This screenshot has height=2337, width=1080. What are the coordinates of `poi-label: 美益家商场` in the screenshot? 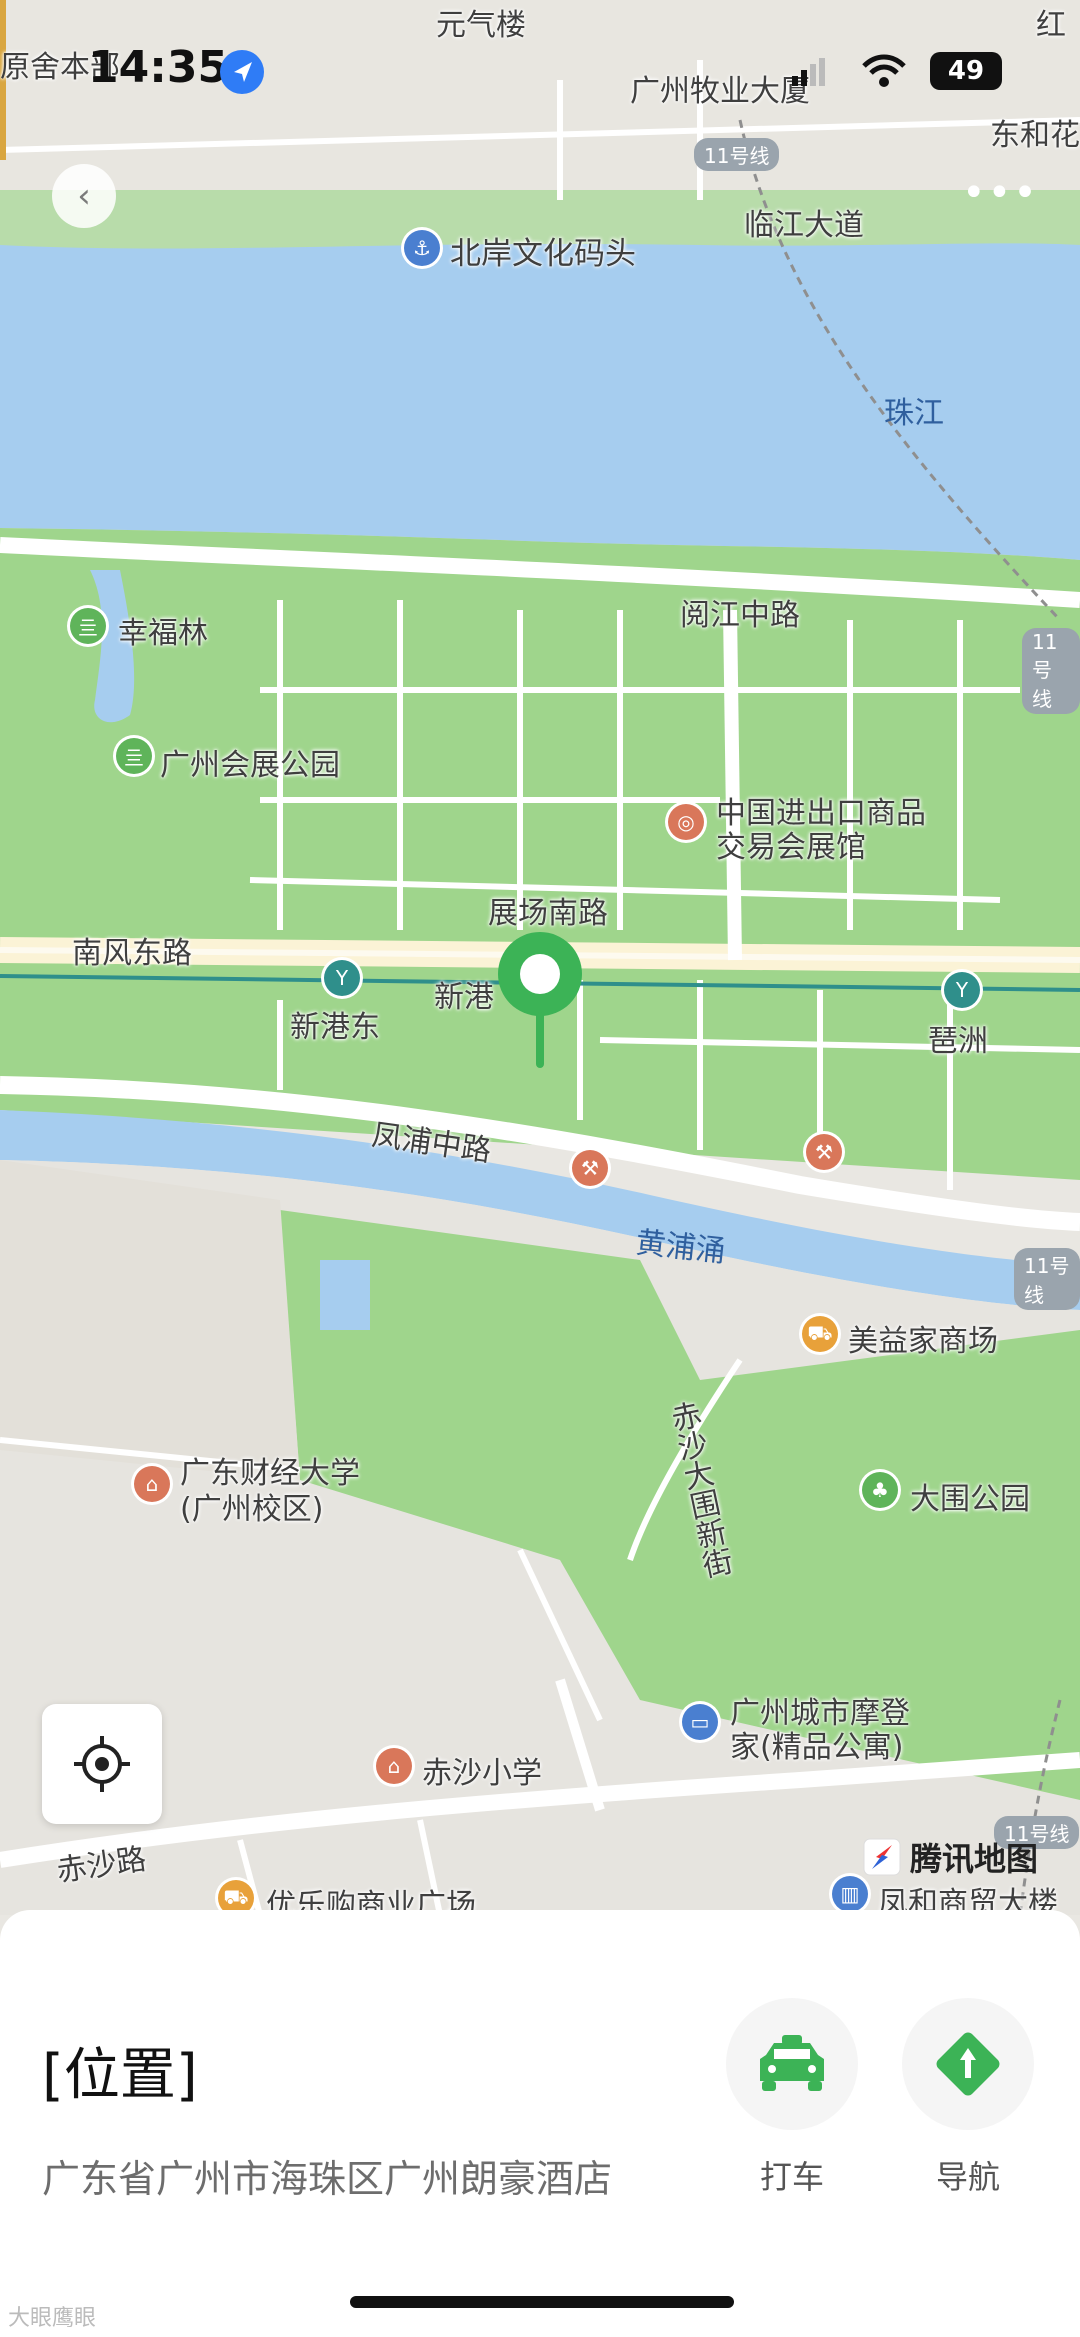 It's located at (923, 1338).